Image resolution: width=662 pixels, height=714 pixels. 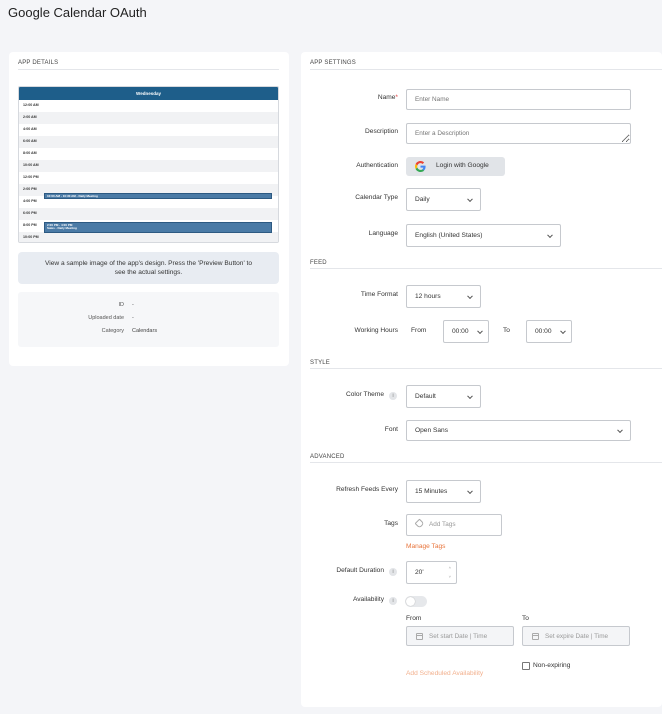 What do you see at coordinates (383, 233) in the screenshot?
I see `language-label: Language` at bounding box center [383, 233].